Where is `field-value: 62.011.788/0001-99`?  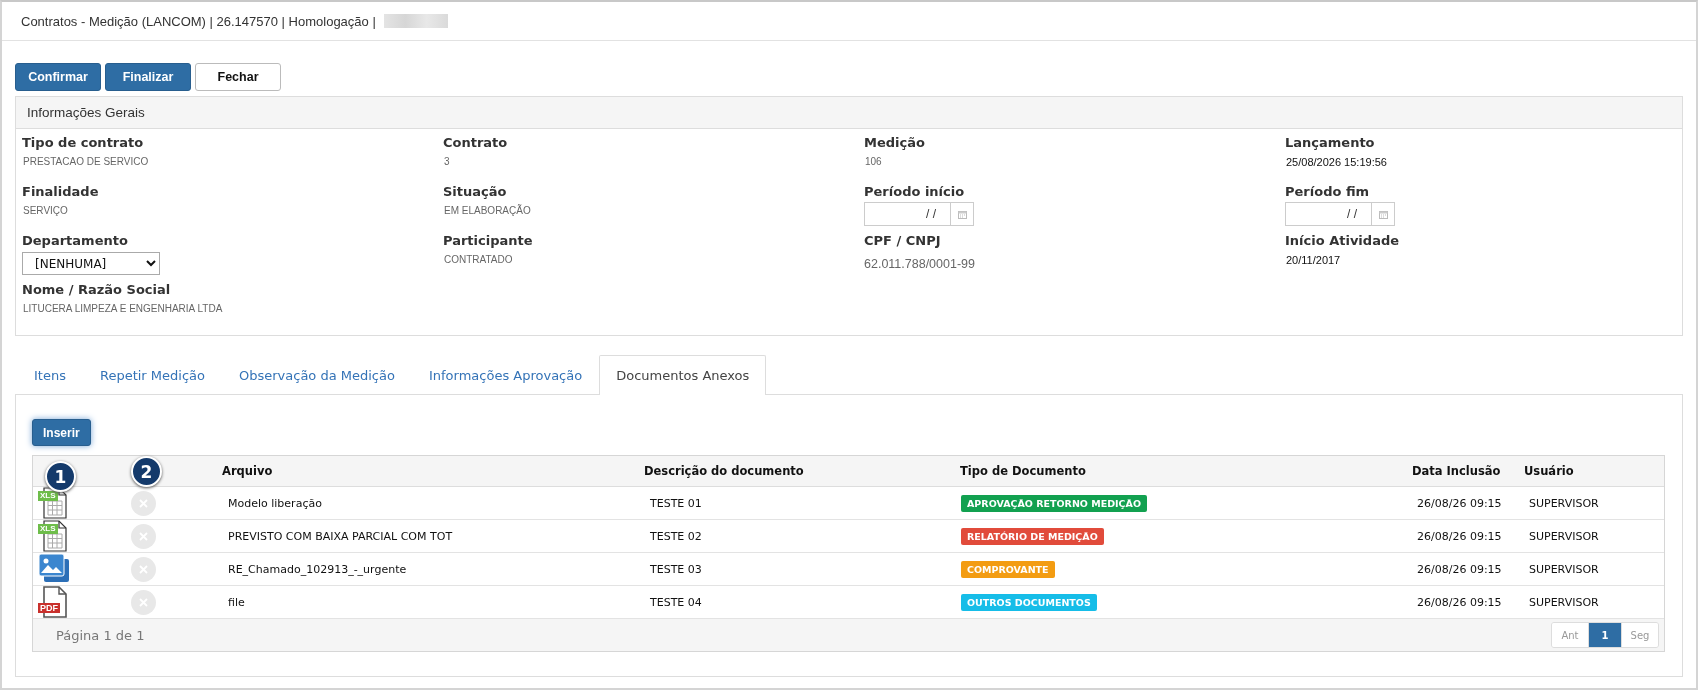 field-value: 62.011.788/0001-99 is located at coordinates (919, 263).